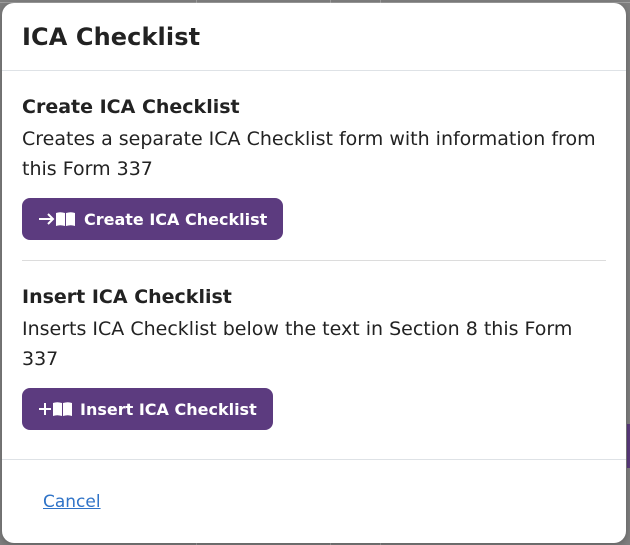 The height and width of the screenshot is (545, 630). I want to click on cancel-link: Cancel, so click(72, 502).